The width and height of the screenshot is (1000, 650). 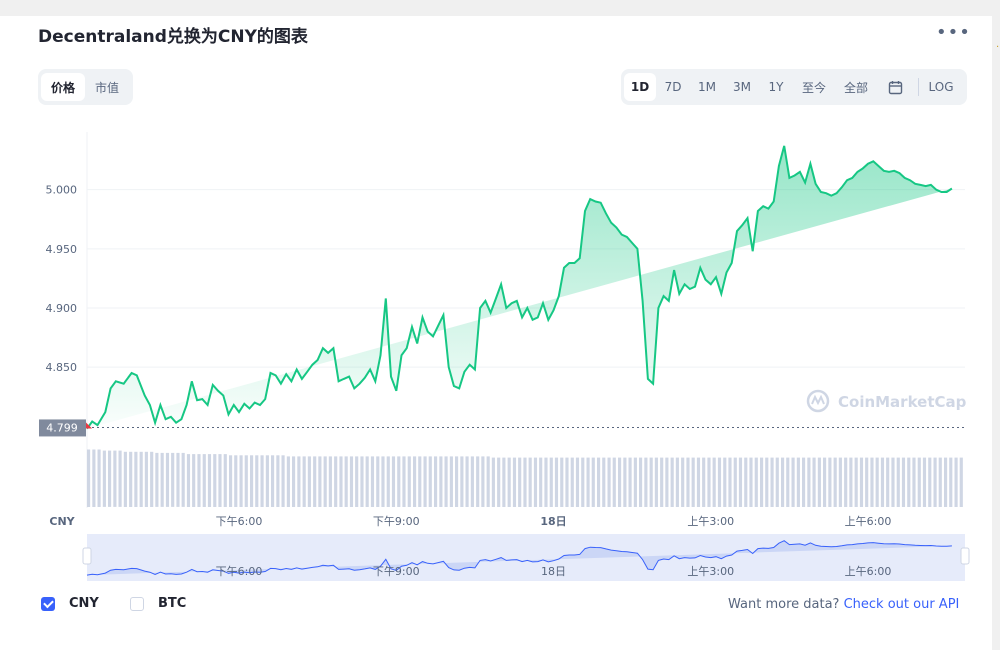 What do you see at coordinates (87, 556) in the screenshot?
I see `navigator-handle-left` at bounding box center [87, 556].